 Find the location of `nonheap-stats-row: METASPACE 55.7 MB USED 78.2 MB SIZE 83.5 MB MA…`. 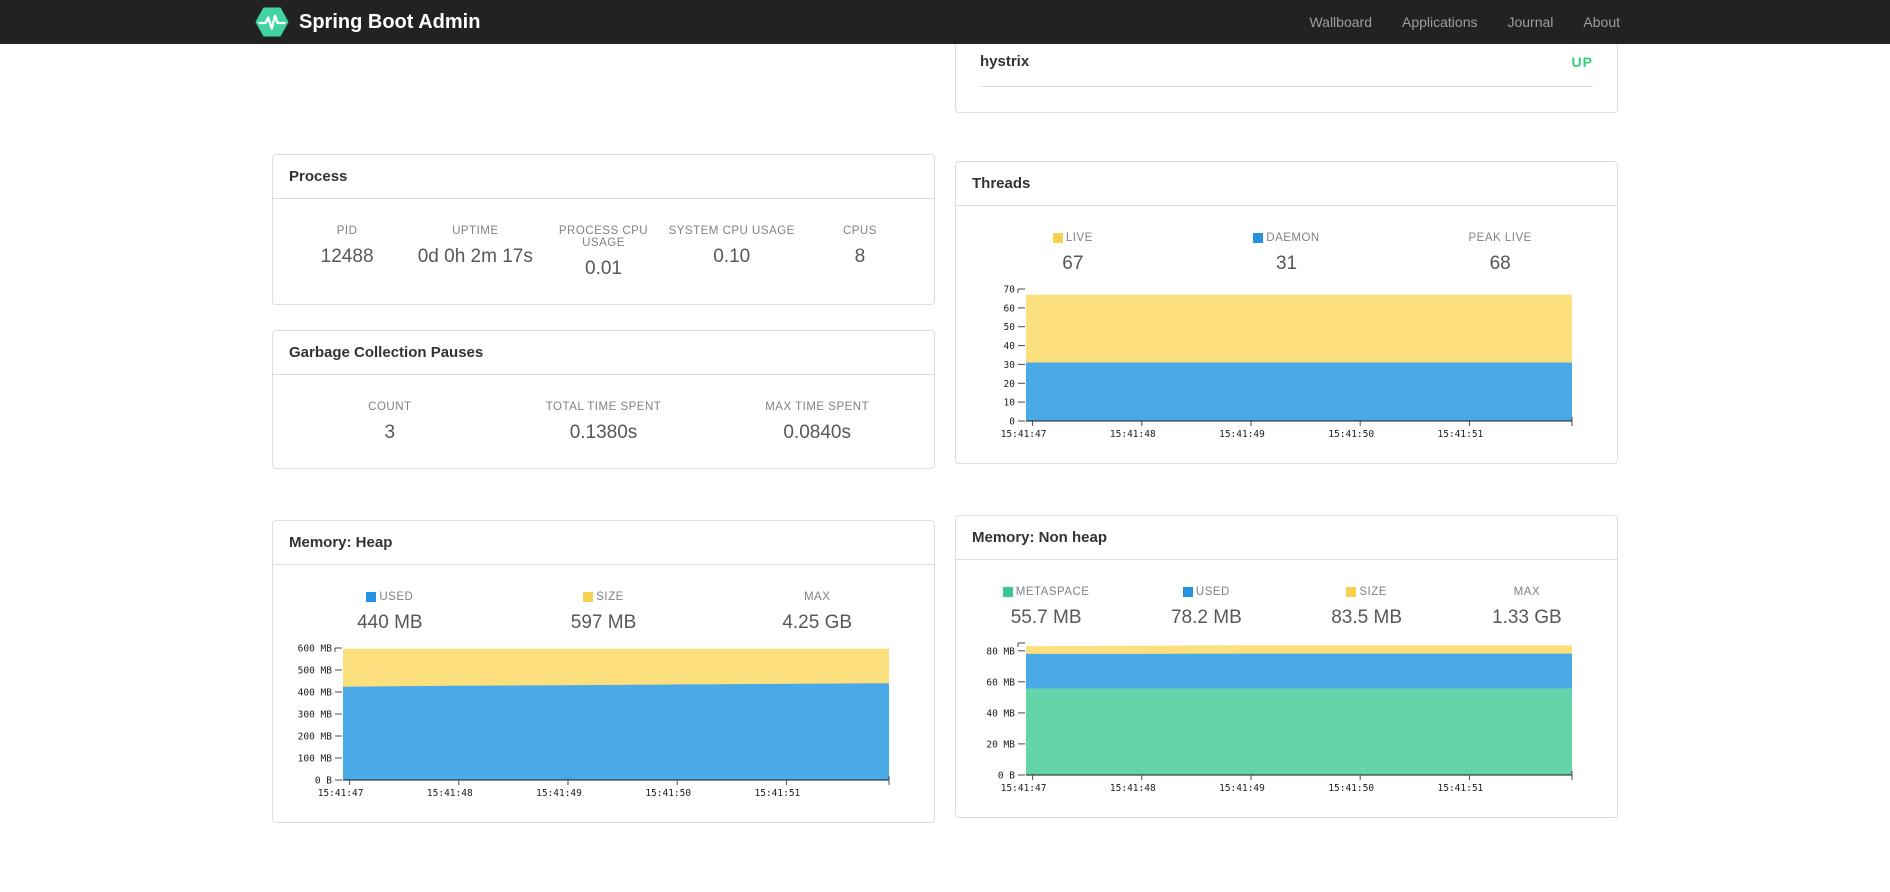

nonheap-stats-row: METASPACE 55.7 MB USED 78.2 MB SIZE 83.5 MB MA… is located at coordinates (1286, 597).